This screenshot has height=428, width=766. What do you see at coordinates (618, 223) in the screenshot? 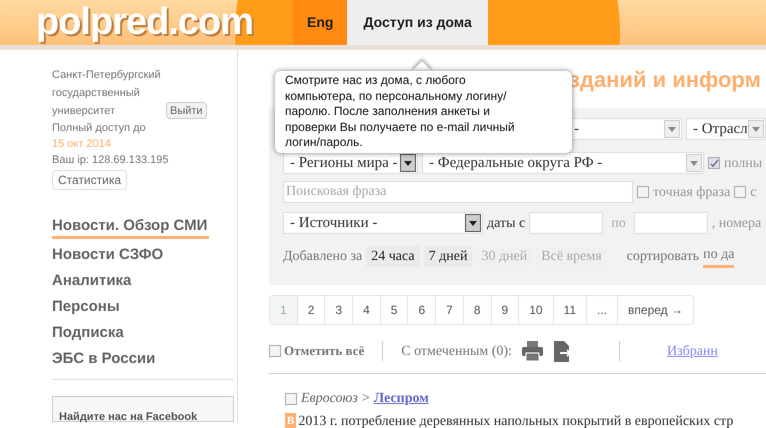
I see `date-label: по` at bounding box center [618, 223].